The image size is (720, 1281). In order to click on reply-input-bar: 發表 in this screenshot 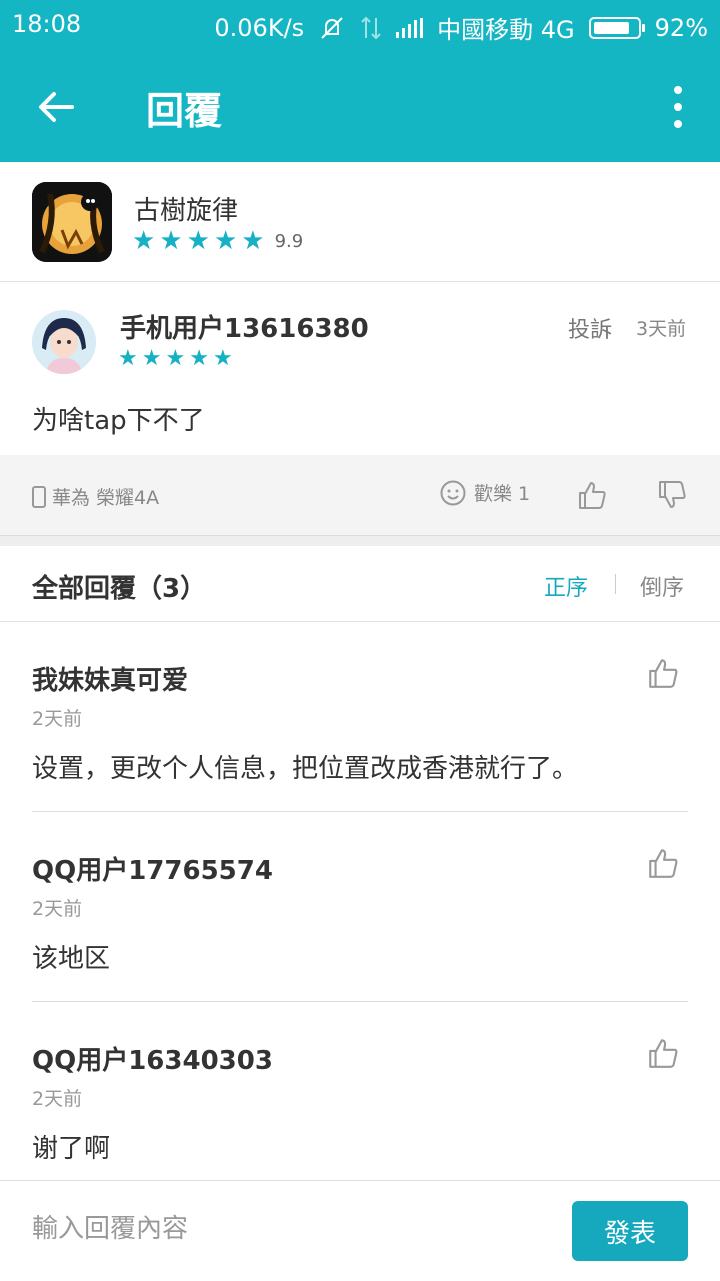, I will do `click(360, 1230)`.